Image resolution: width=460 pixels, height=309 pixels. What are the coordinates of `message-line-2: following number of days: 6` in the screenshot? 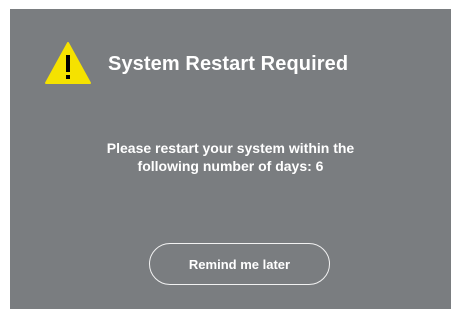 It's located at (230, 166).